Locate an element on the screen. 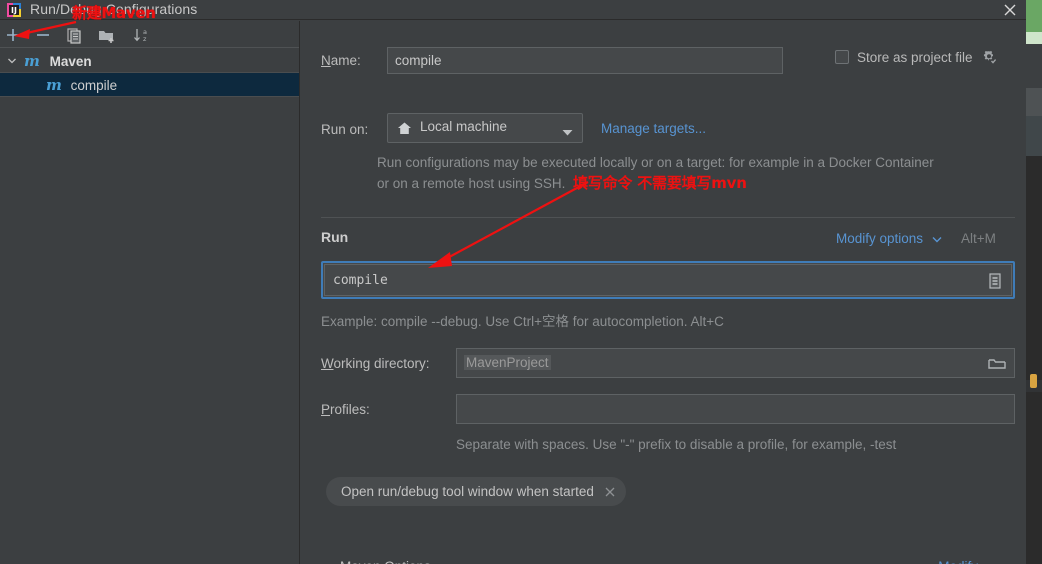  configurations-toolbar: a z is located at coordinates (149, 34).